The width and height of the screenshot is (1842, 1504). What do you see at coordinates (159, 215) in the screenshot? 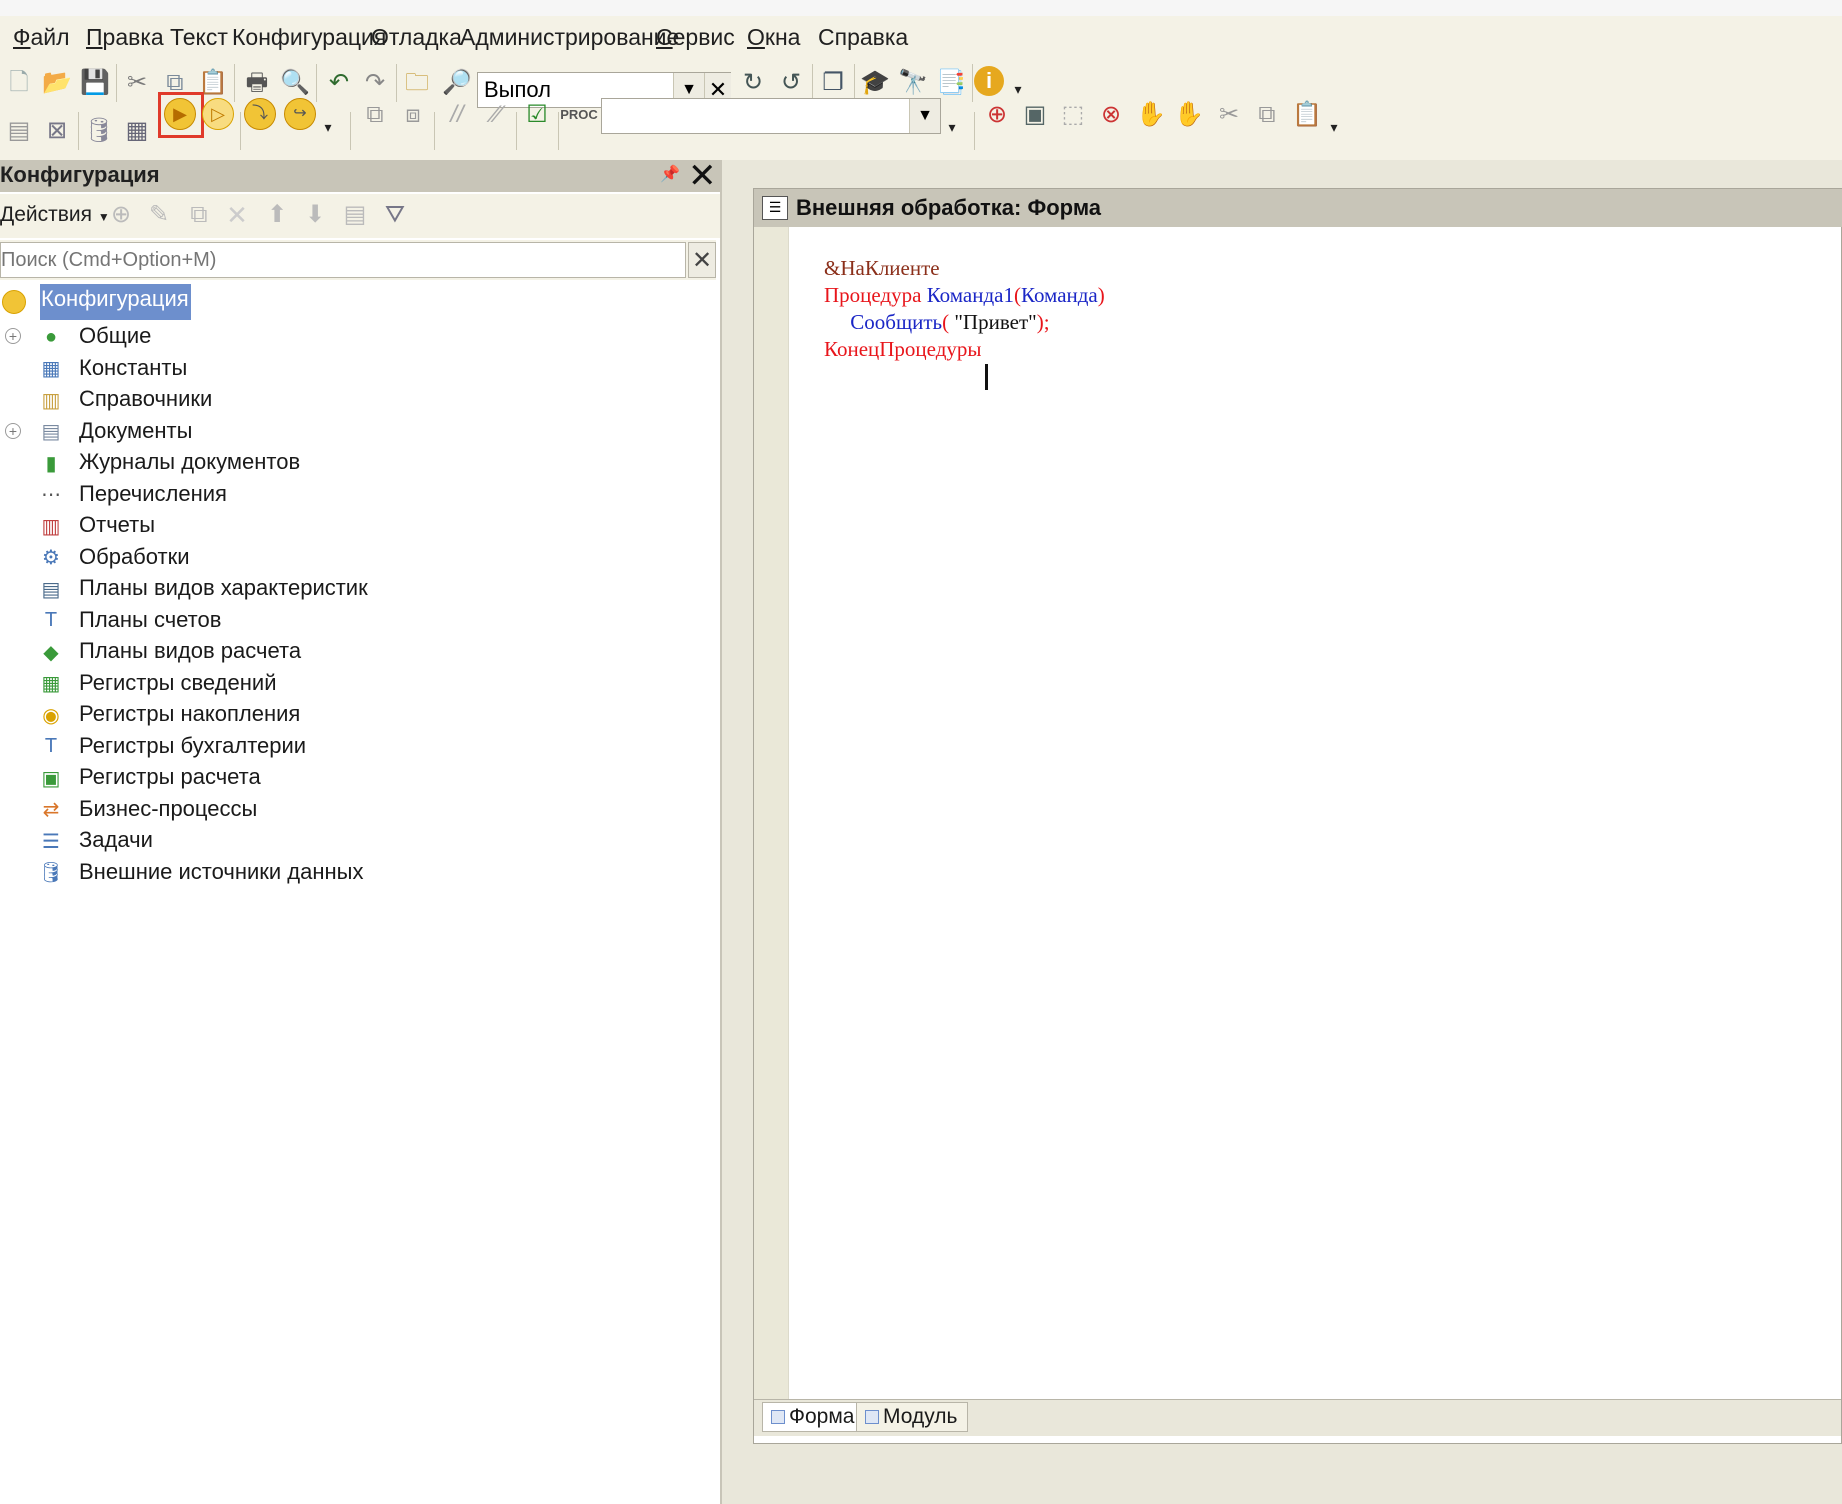
I see `edit-icon: ✎` at bounding box center [159, 215].